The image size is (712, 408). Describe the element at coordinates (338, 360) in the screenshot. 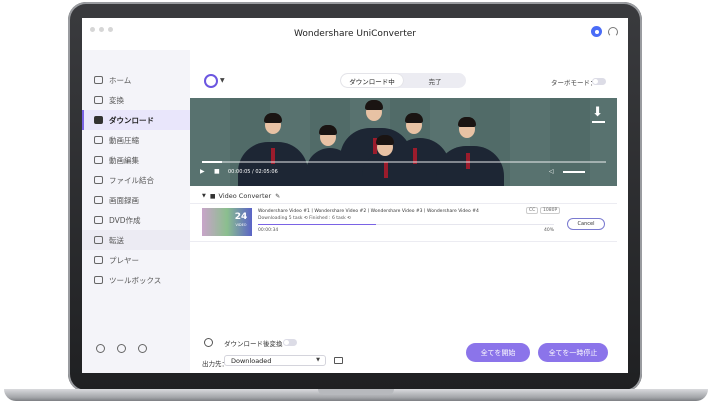

I see `folder-icon` at that location.